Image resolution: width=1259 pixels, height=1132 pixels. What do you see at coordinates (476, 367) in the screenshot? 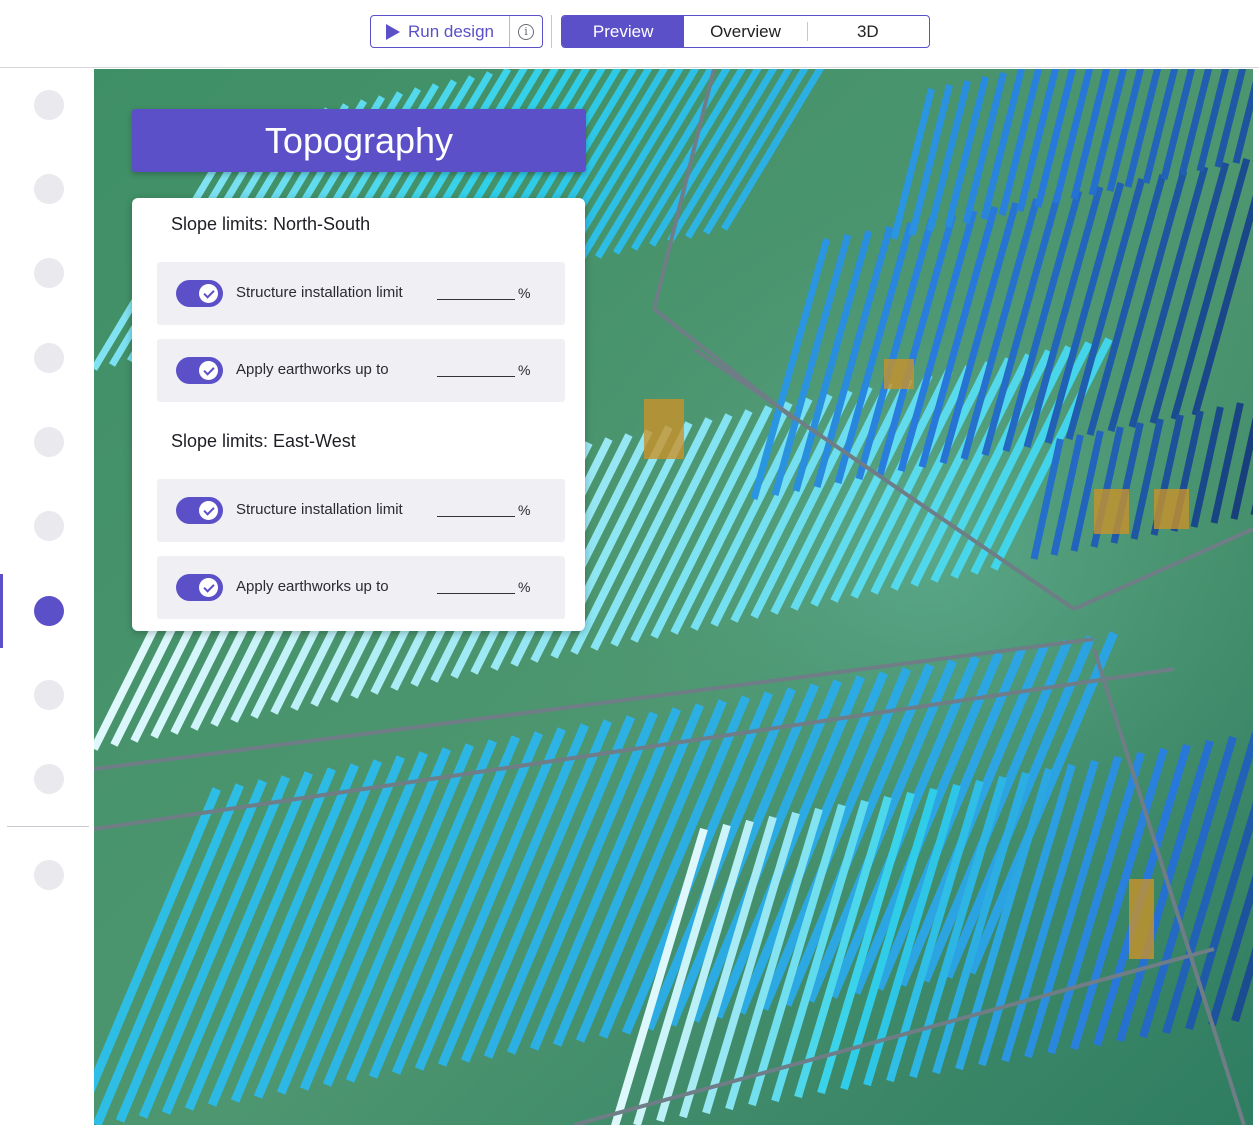
I see `ns-earthworks-input` at bounding box center [476, 367].